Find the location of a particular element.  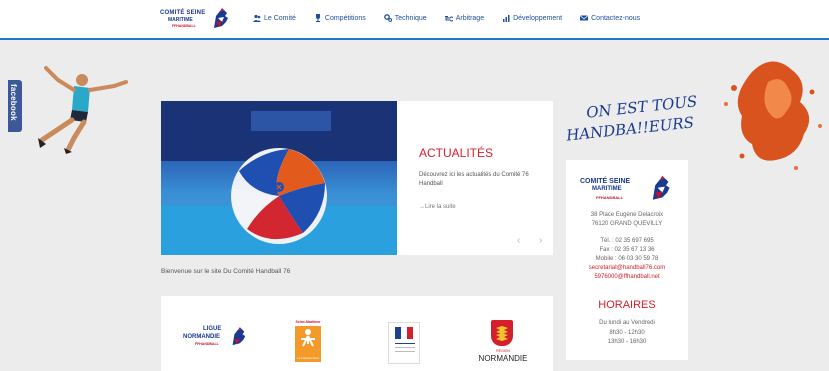

hours-morning: 8h30 - 12h30 is located at coordinates (627, 333).